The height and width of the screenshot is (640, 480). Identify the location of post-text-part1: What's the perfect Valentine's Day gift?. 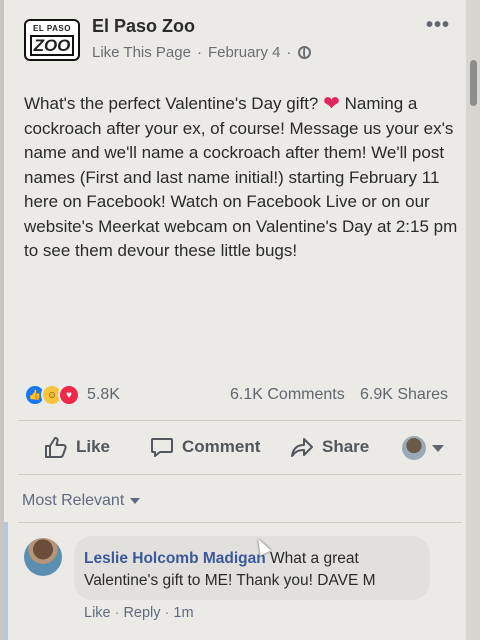
(171, 103).